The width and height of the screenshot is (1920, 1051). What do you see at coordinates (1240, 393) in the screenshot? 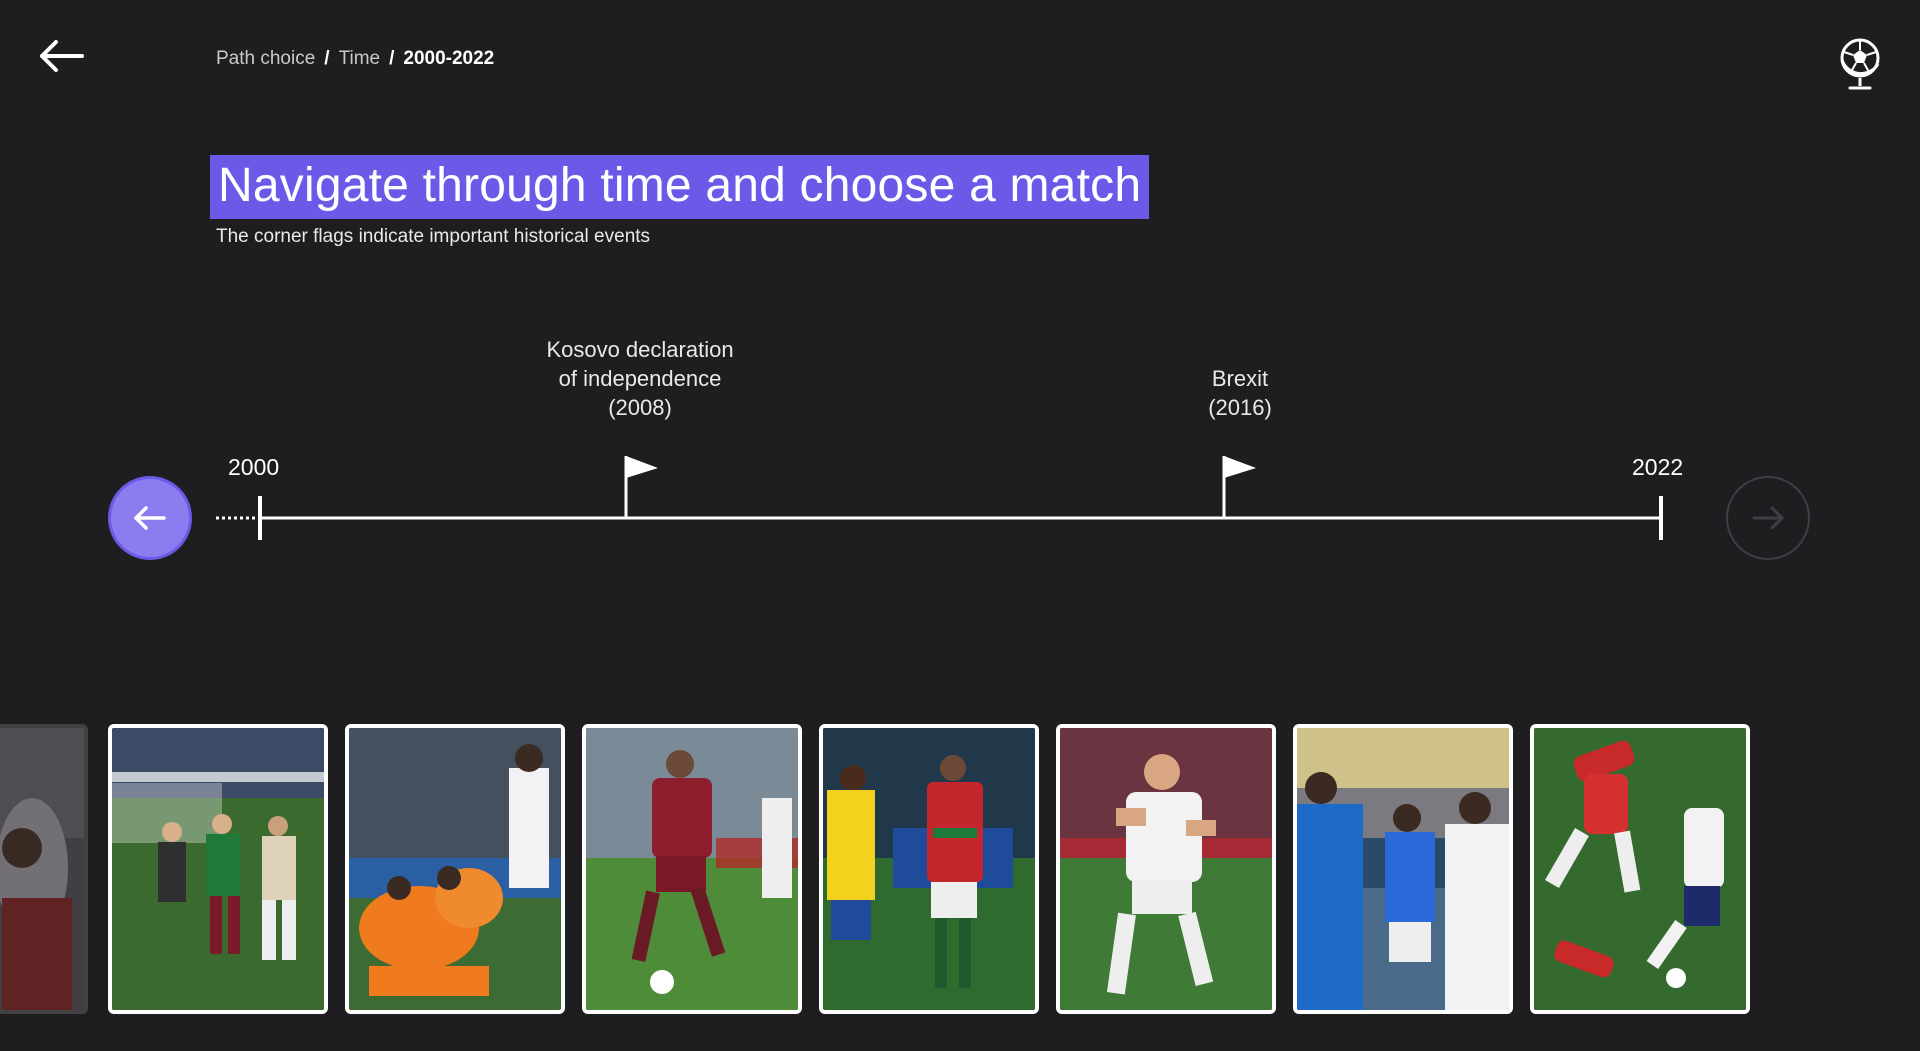
I see `event-label-brexit: Brexit (2016)` at bounding box center [1240, 393].